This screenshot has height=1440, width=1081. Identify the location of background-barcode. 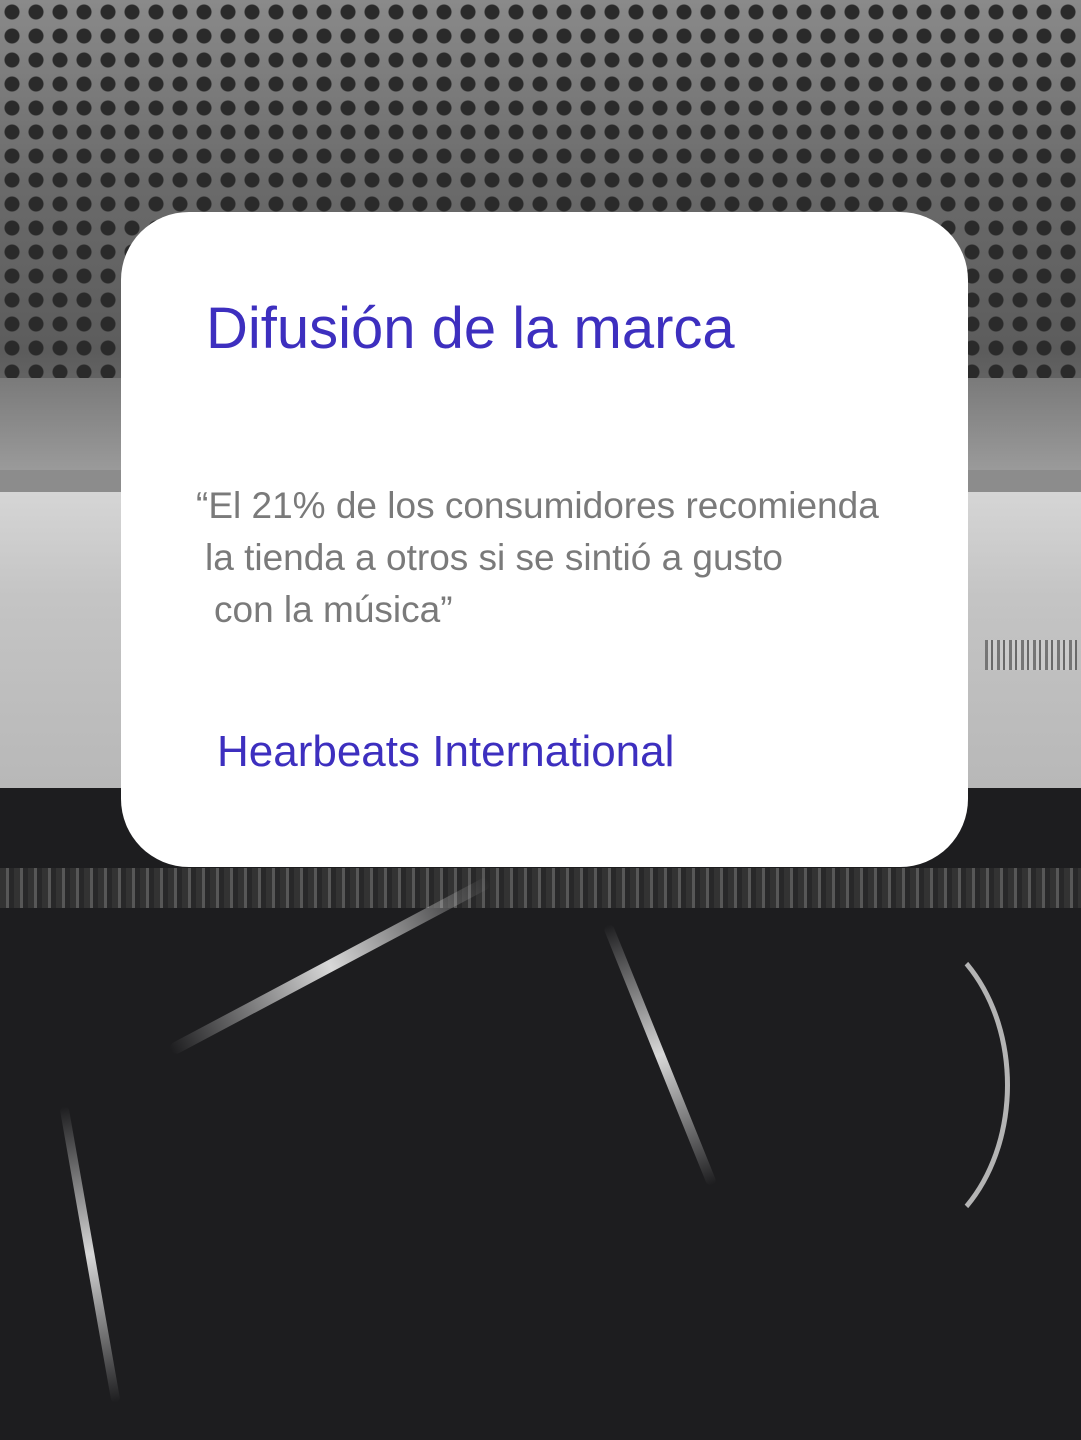
(1031, 655).